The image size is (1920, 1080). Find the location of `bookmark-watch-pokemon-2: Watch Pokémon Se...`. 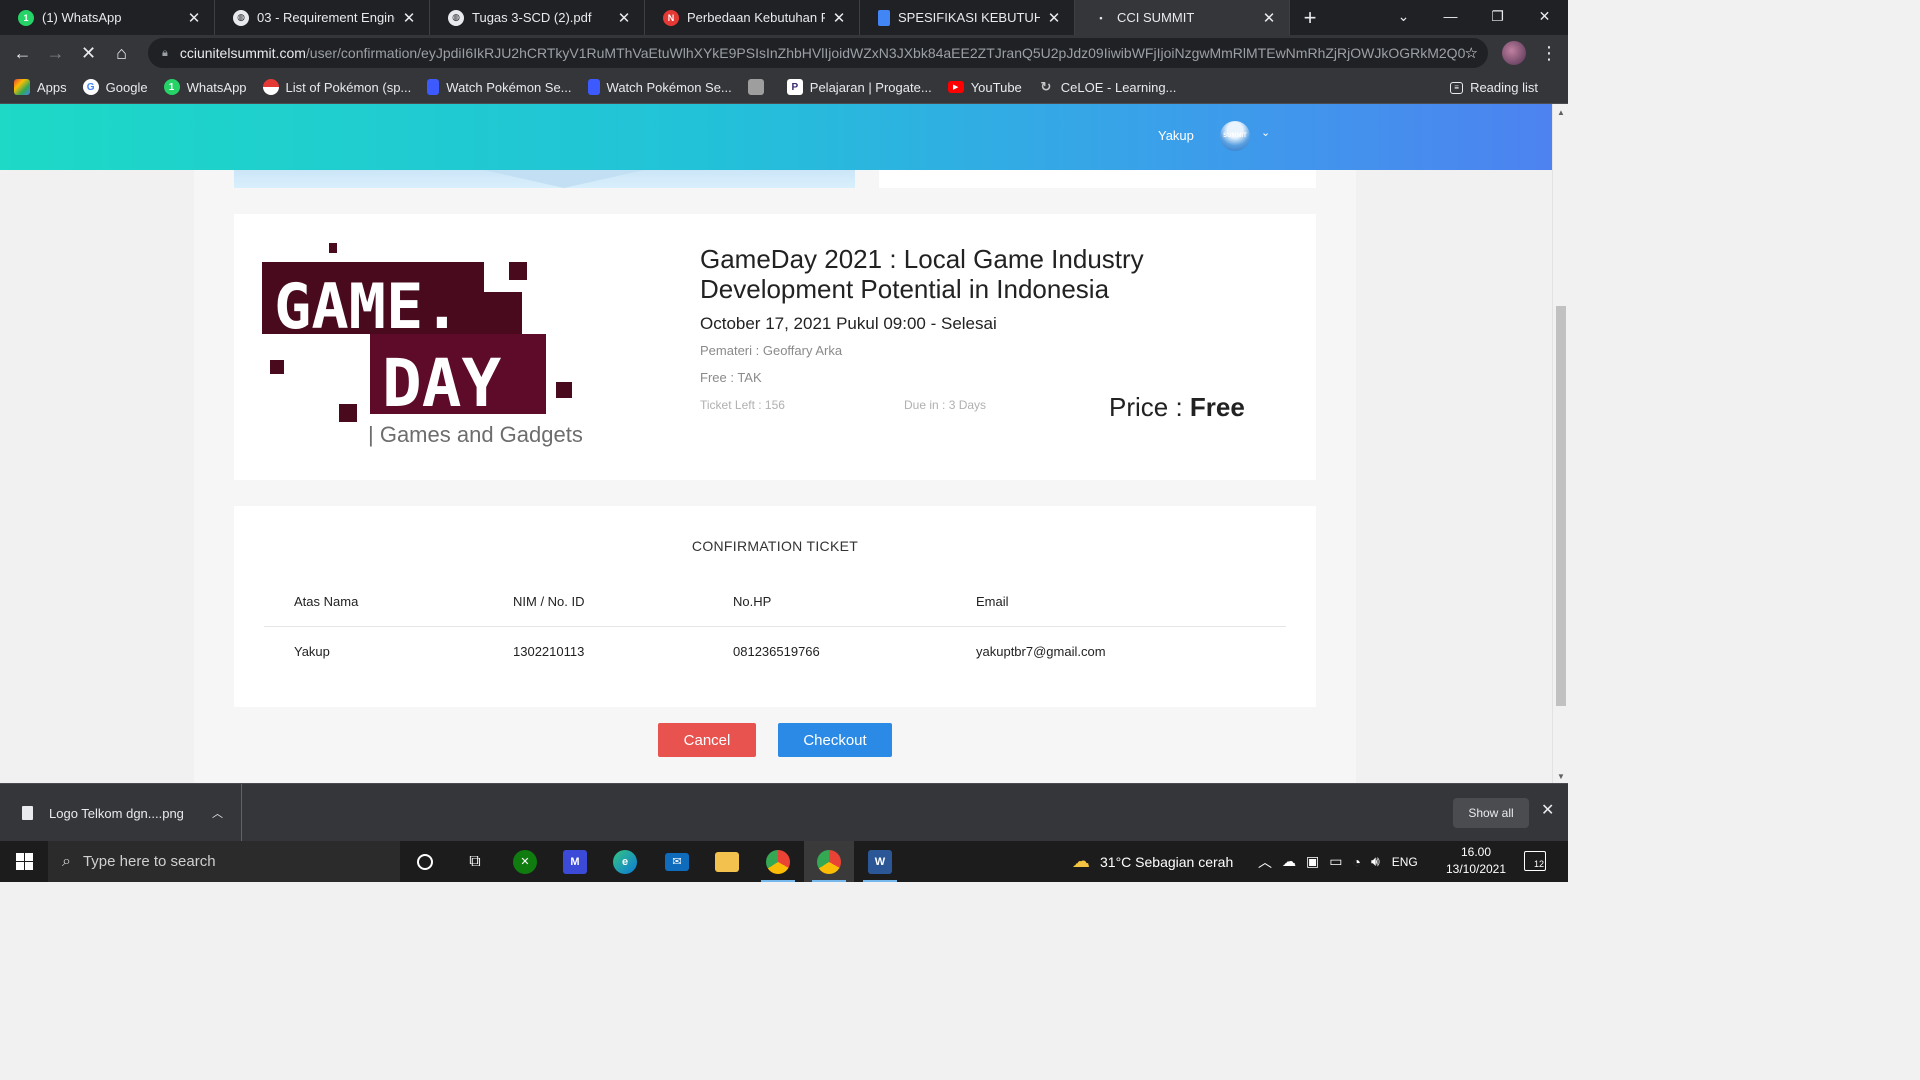

bookmark-watch-pokemon-2: Watch Pokémon Se... is located at coordinates (659, 87).